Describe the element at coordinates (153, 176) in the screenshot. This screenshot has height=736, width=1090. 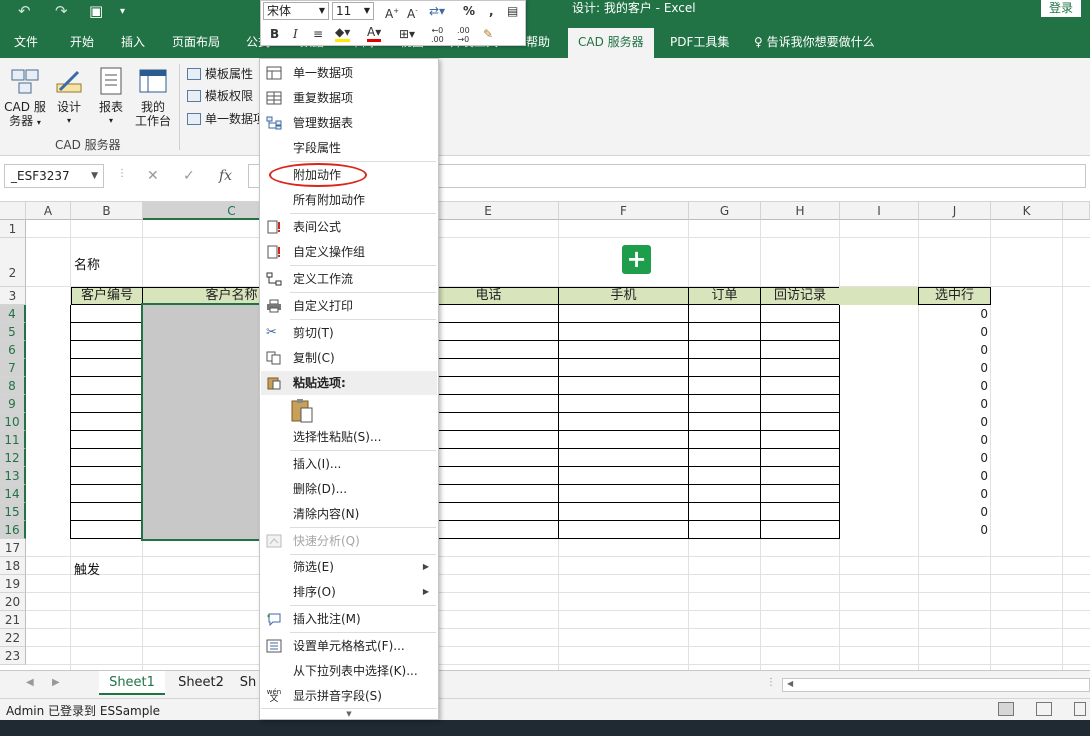
I see `cancel-icon: ✕` at that location.